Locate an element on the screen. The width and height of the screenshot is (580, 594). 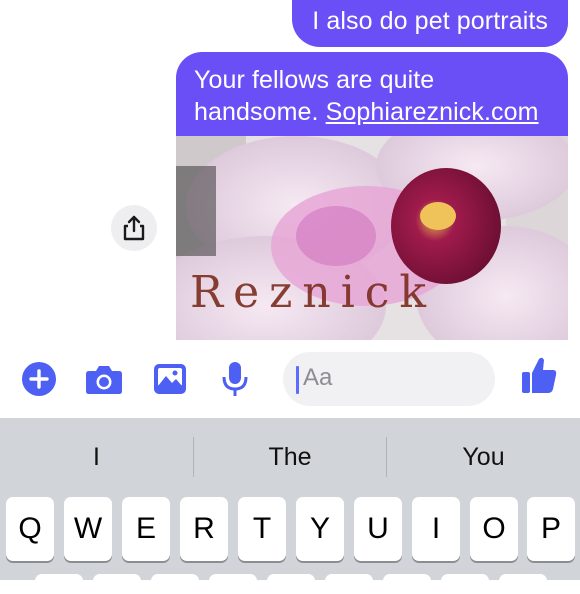
photo-caption: Reznick is located at coordinates (313, 292).